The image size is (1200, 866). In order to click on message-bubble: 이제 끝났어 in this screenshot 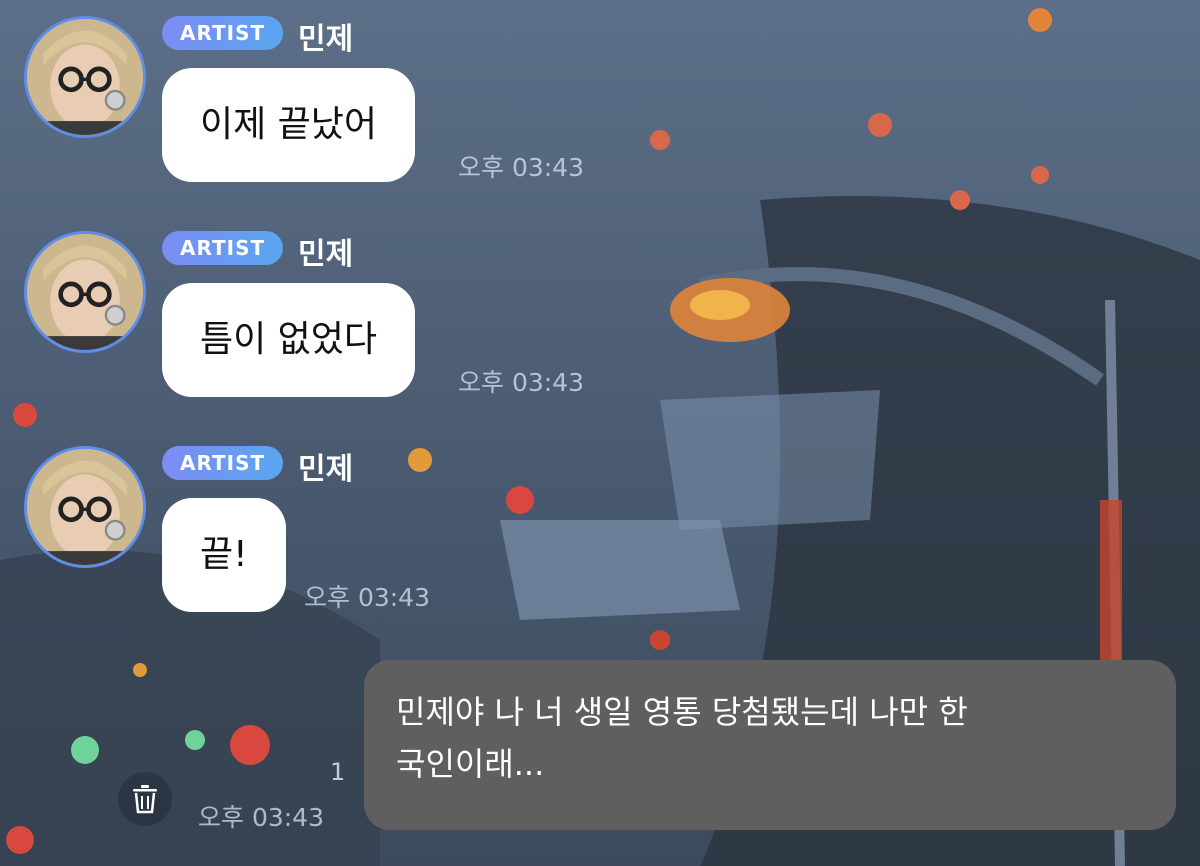, I will do `click(289, 125)`.